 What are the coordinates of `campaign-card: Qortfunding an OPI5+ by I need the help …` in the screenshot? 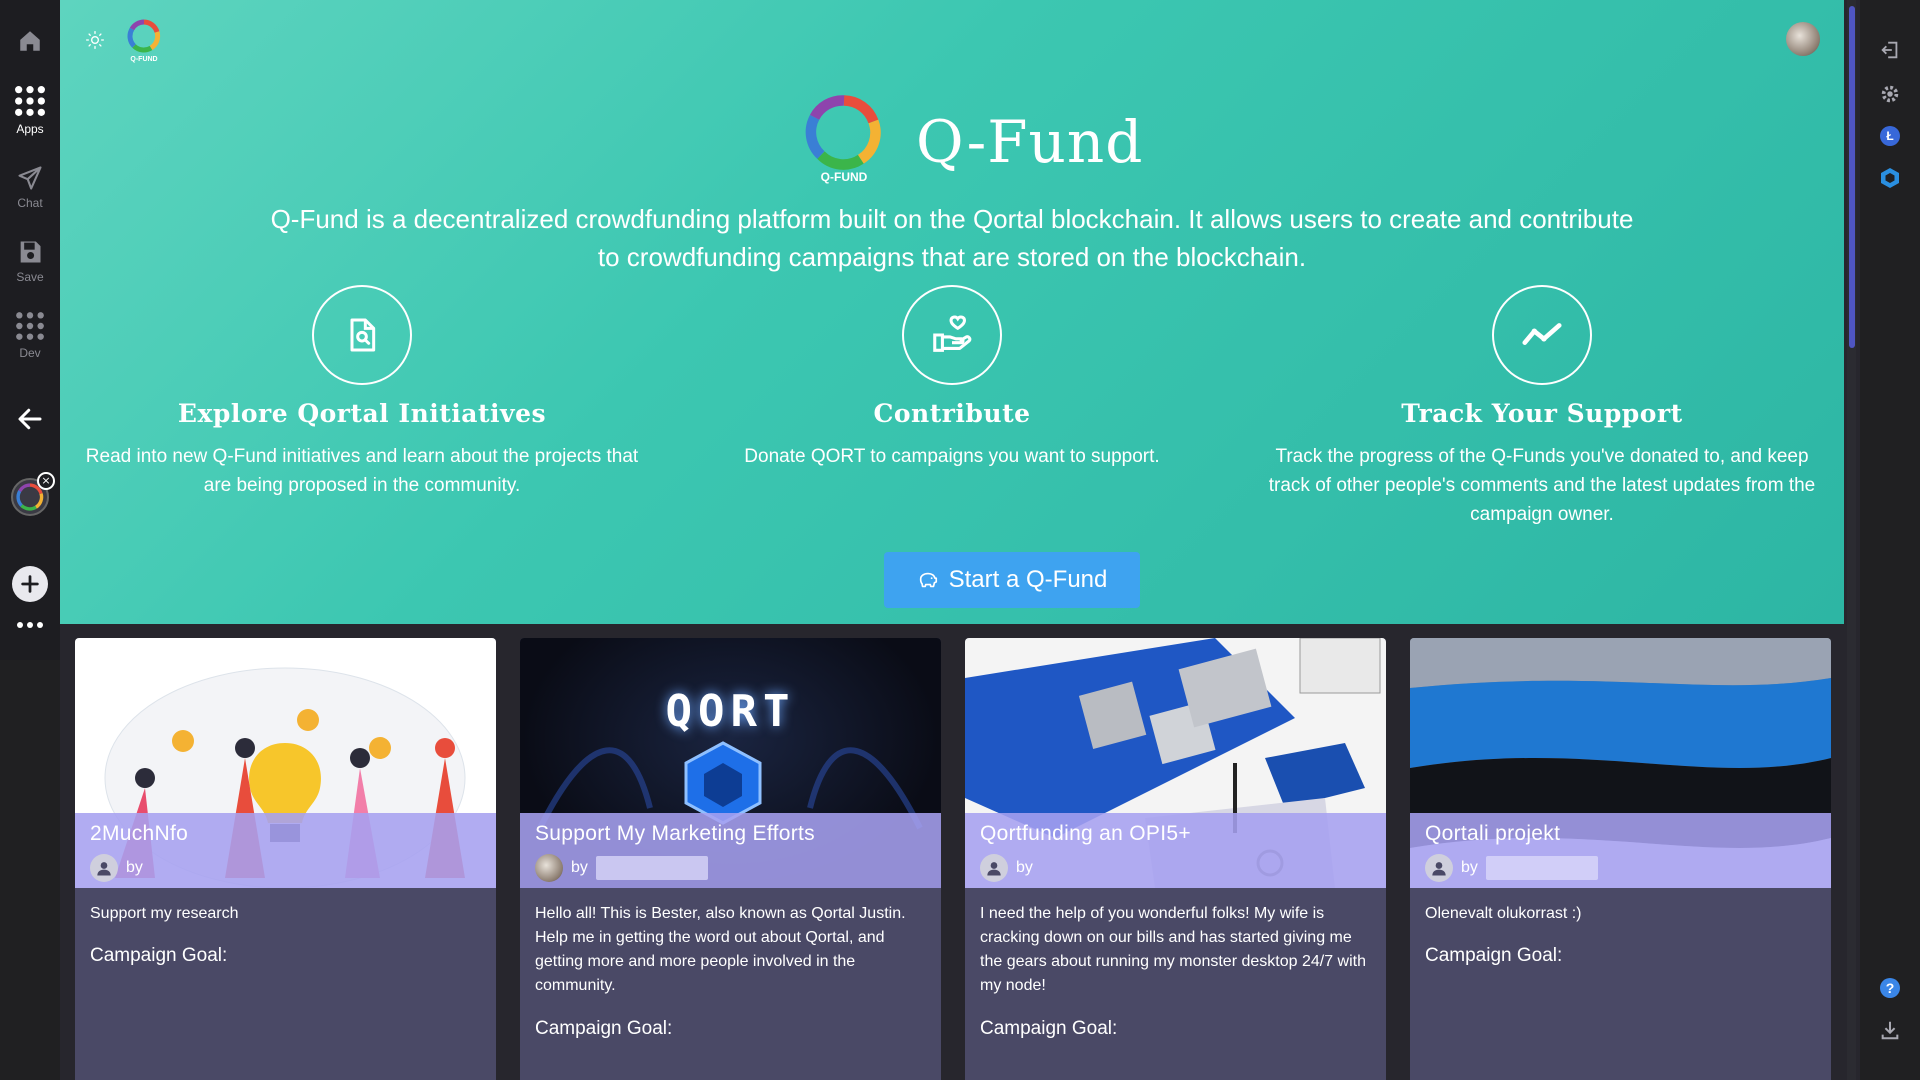 It's located at (1175, 859).